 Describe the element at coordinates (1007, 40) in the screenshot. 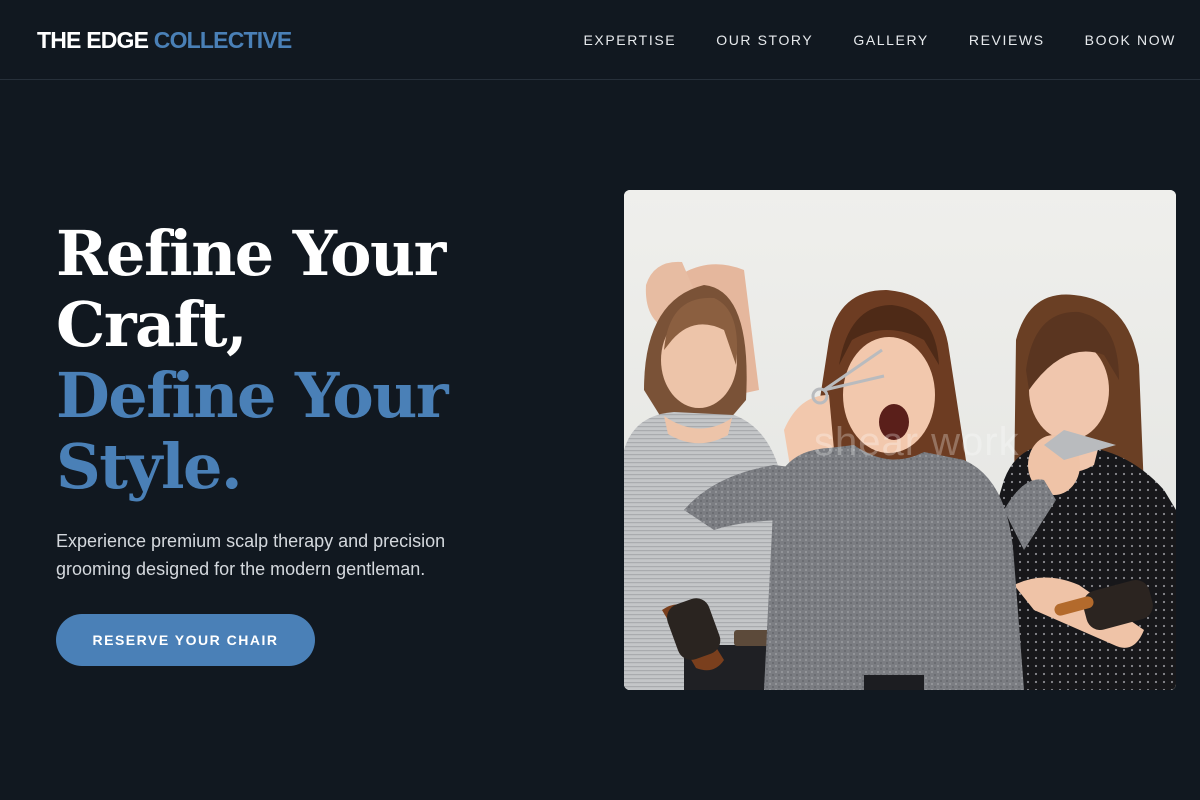

I see `nav-link-reviews: REVIEWS` at that location.